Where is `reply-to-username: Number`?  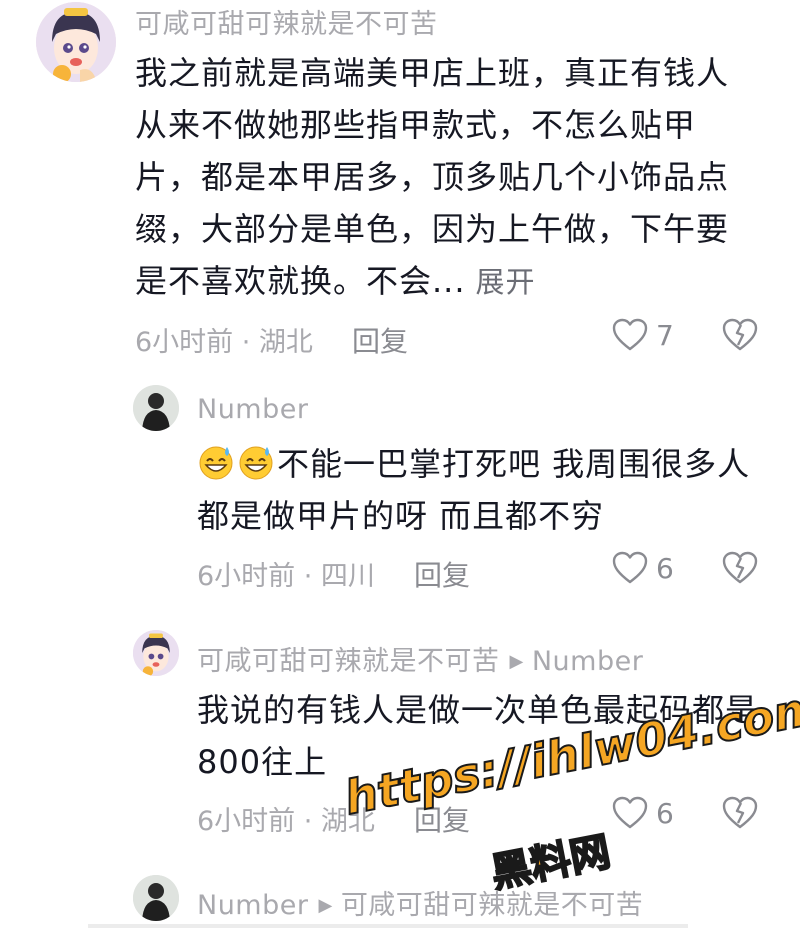
reply-to-username: Number is located at coordinates (587, 661).